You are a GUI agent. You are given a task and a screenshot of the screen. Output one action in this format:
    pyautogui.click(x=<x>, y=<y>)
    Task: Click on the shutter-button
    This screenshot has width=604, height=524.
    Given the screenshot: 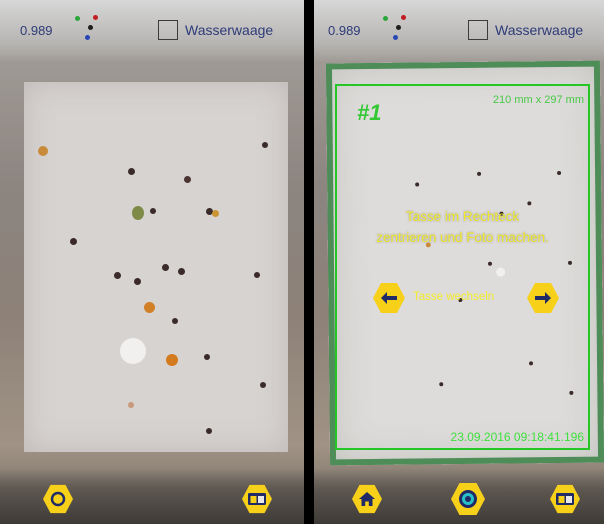 What is the action you would take?
    pyautogui.click(x=468, y=499)
    